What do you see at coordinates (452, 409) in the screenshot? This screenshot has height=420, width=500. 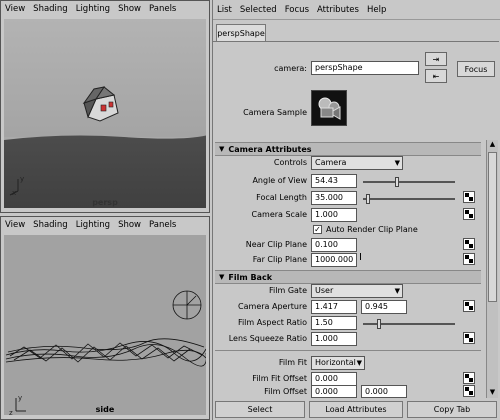 I see `copy-tab-button: Copy Tab` at bounding box center [452, 409].